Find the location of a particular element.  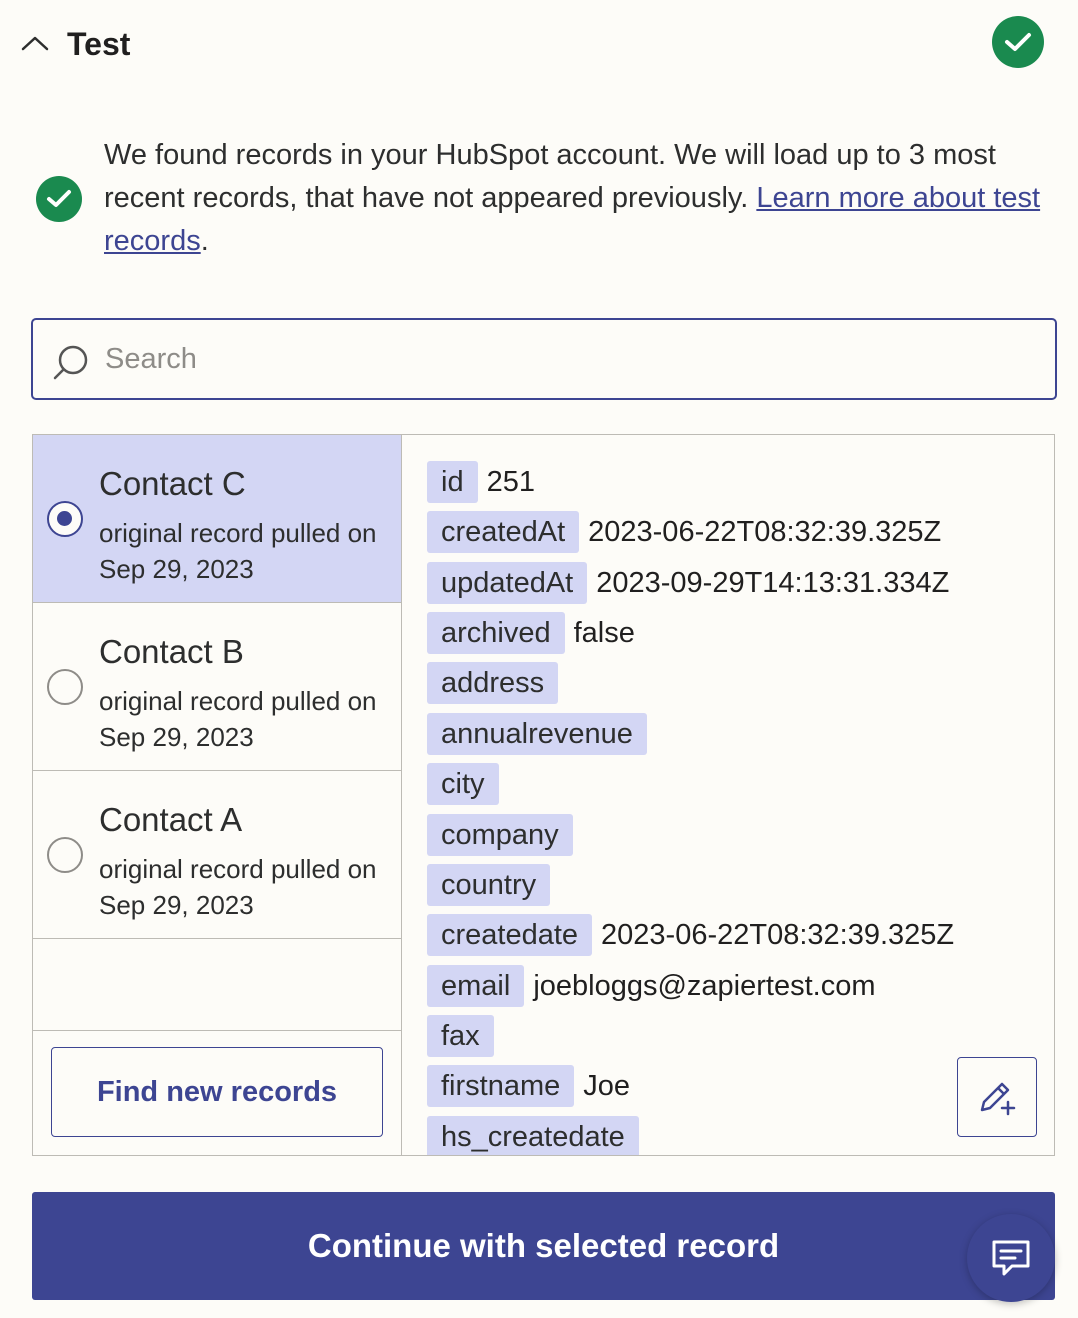

edit-add-icon is located at coordinates (998, 1099).